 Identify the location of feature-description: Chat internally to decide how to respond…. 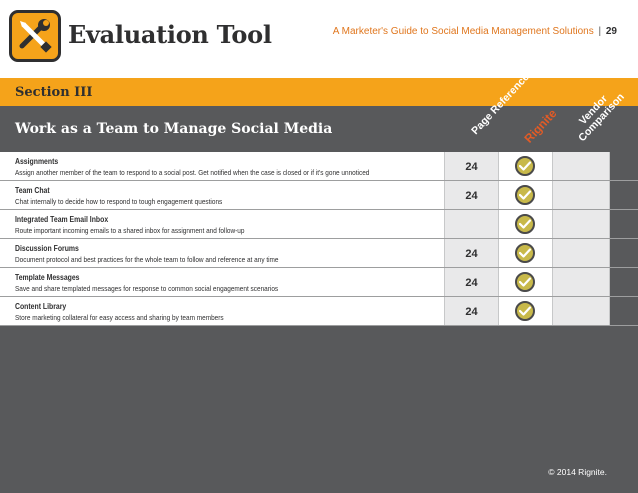
(119, 201).